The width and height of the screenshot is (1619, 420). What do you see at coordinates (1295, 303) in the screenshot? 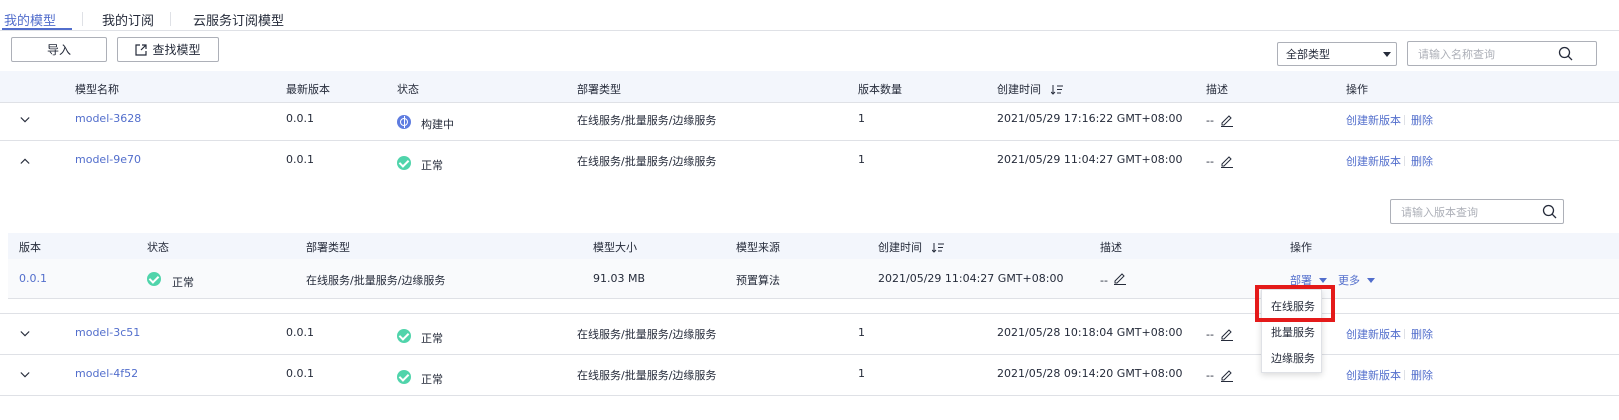
I see `highlight-box` at bounding box center [1295, 303].